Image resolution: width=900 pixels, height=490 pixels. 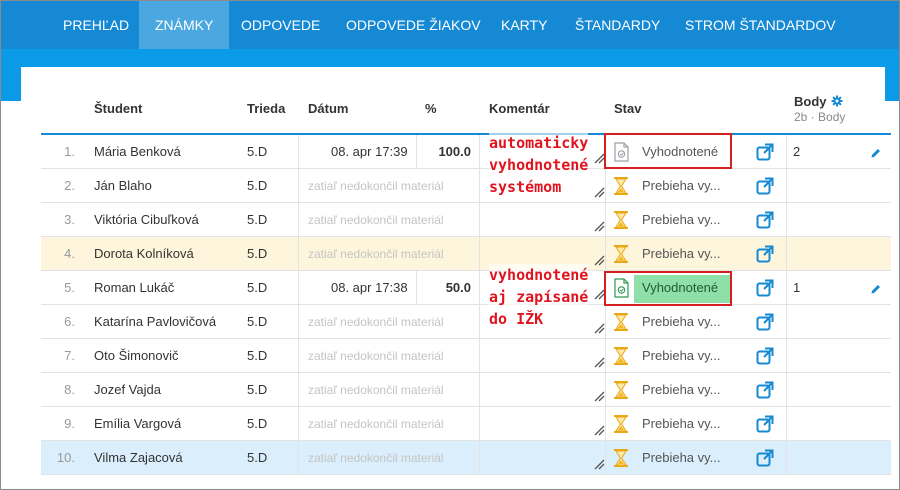 What do you see at coordinates (539, 165) in the screenshot?
I see `annotation-auto-evaluated: automaticky vyhodnotené systémom` at bounding box center [539, 165].